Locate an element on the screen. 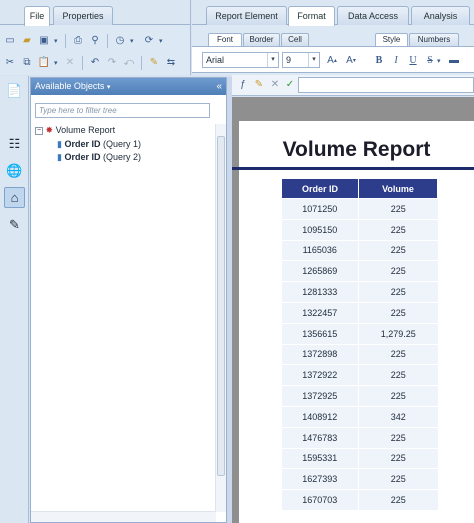 The width and height of the screenshot is (474, 523). bold-button: B is located at coordinates (379, 61).